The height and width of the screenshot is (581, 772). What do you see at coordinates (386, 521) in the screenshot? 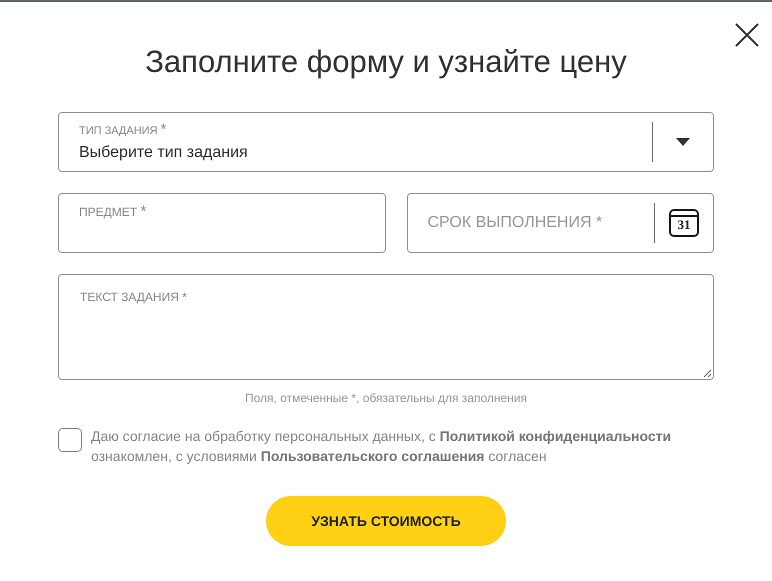
I see `submit-button: УЗНАТЬ СТОИМОСТЬ` at bounding box center [386, 521].